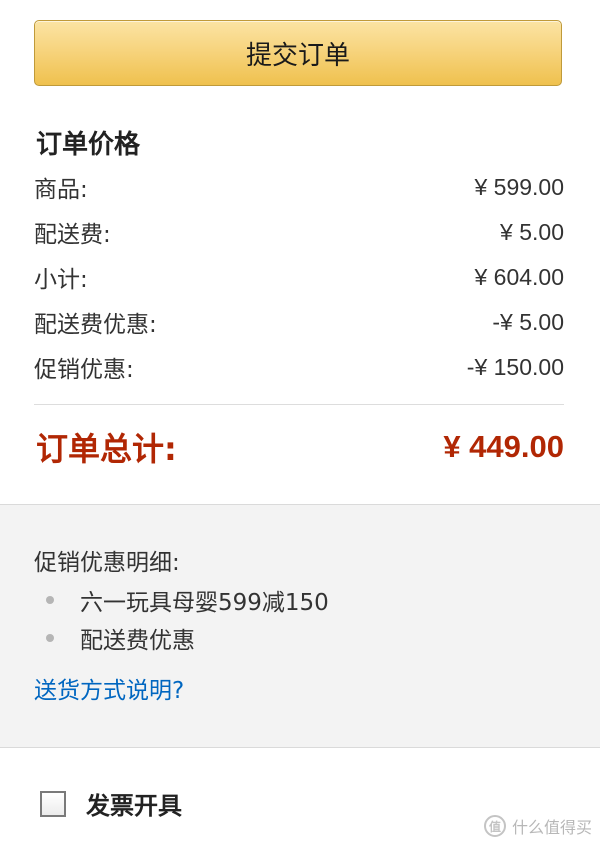  Describe the element at coordinates (204, 603) in the screenshot. I see `promotion-item-label: 六一玩具母婴599减150` at that location.